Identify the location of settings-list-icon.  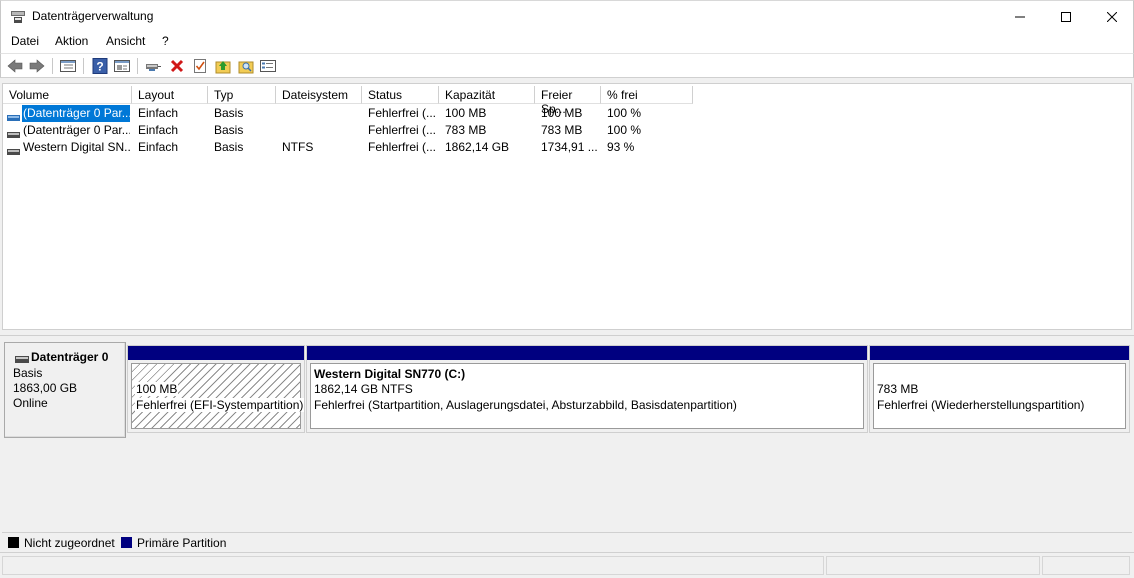
(268, 66).